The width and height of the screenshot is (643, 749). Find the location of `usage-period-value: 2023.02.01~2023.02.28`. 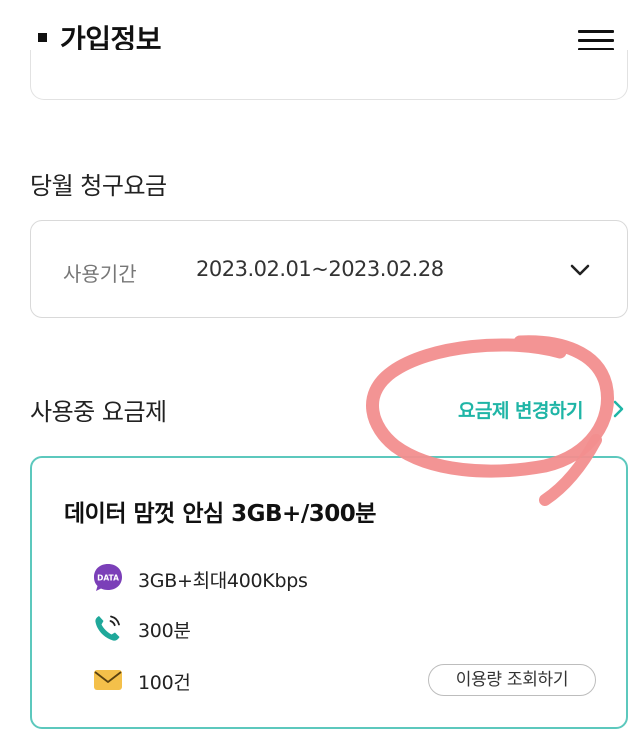

usage-period-value: 2023.02.01~2023.02.28 is located at coordinates (320, 269).